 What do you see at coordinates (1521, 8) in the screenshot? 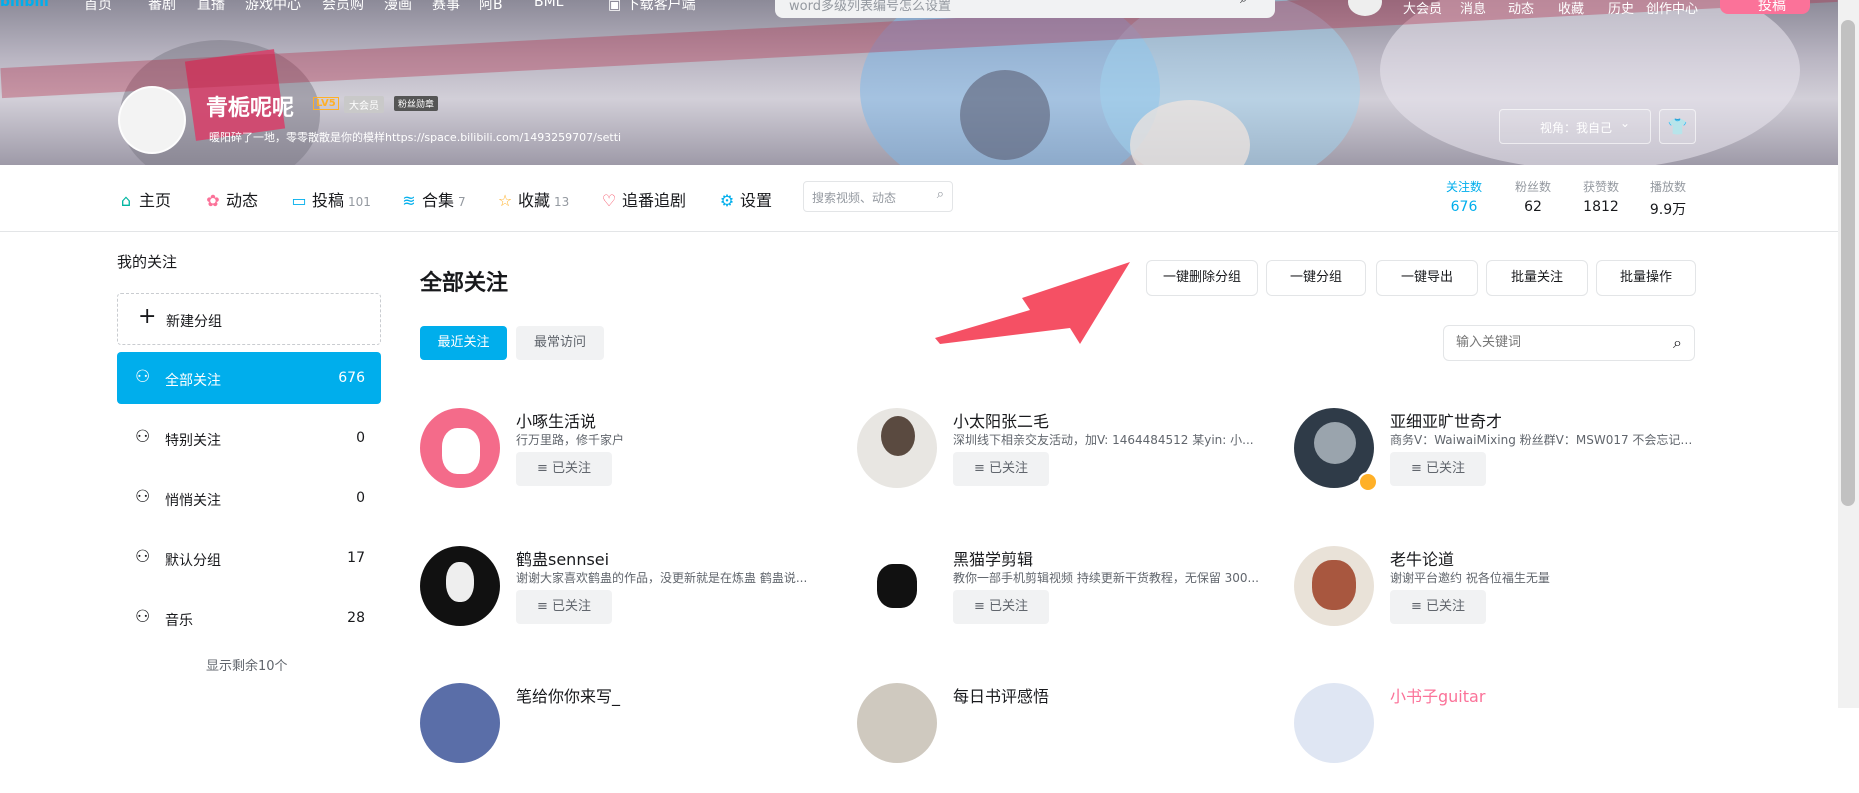
I see `nav-dynamics: 动态` at bounding box center [1521, 8].